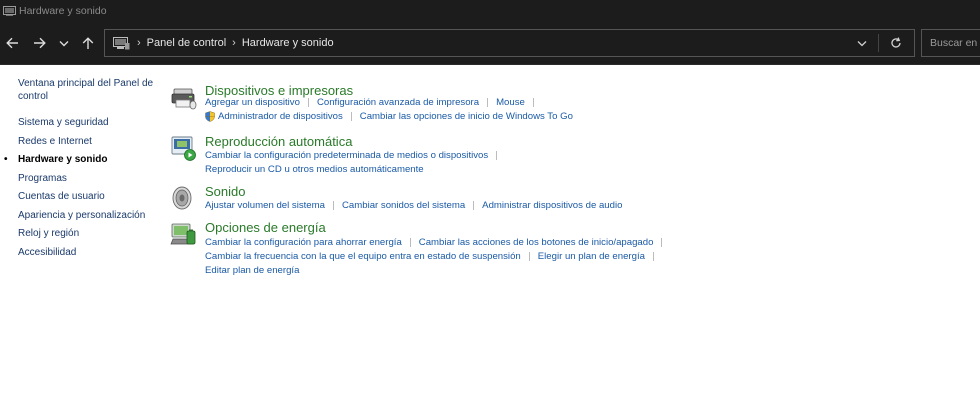 This screenshot has width=980, height=412. Describe the element at coordinates (510, 102) in the screenshot. I see `mouse-link: Mouse` at that location.